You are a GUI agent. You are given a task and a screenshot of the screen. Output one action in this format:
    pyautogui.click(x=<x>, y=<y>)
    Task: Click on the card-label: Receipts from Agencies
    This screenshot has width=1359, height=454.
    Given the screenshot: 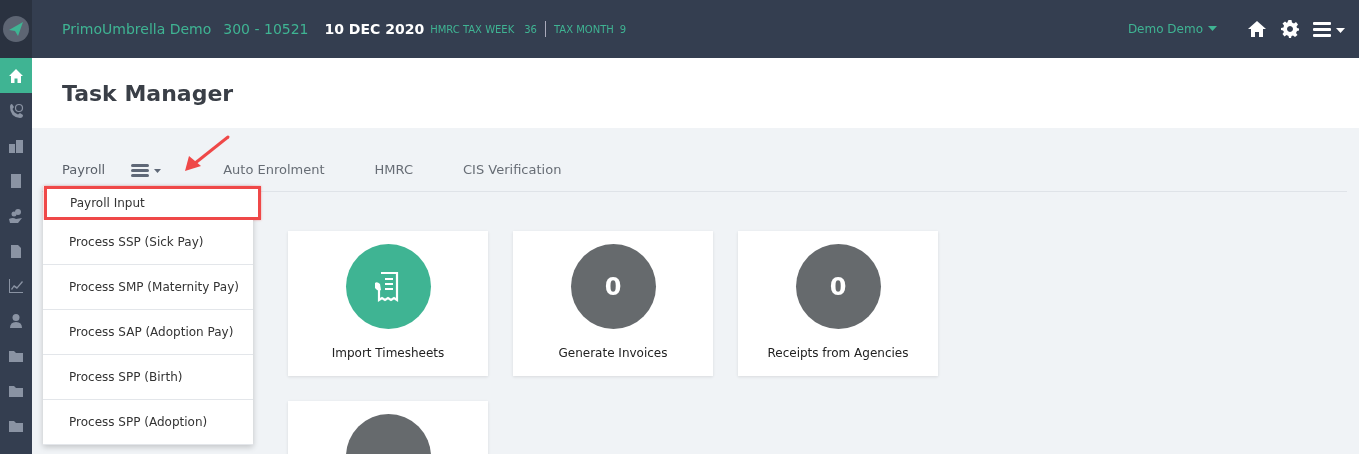 What is the action you would take?
    pyautogui.click(x=838, y=353)
    